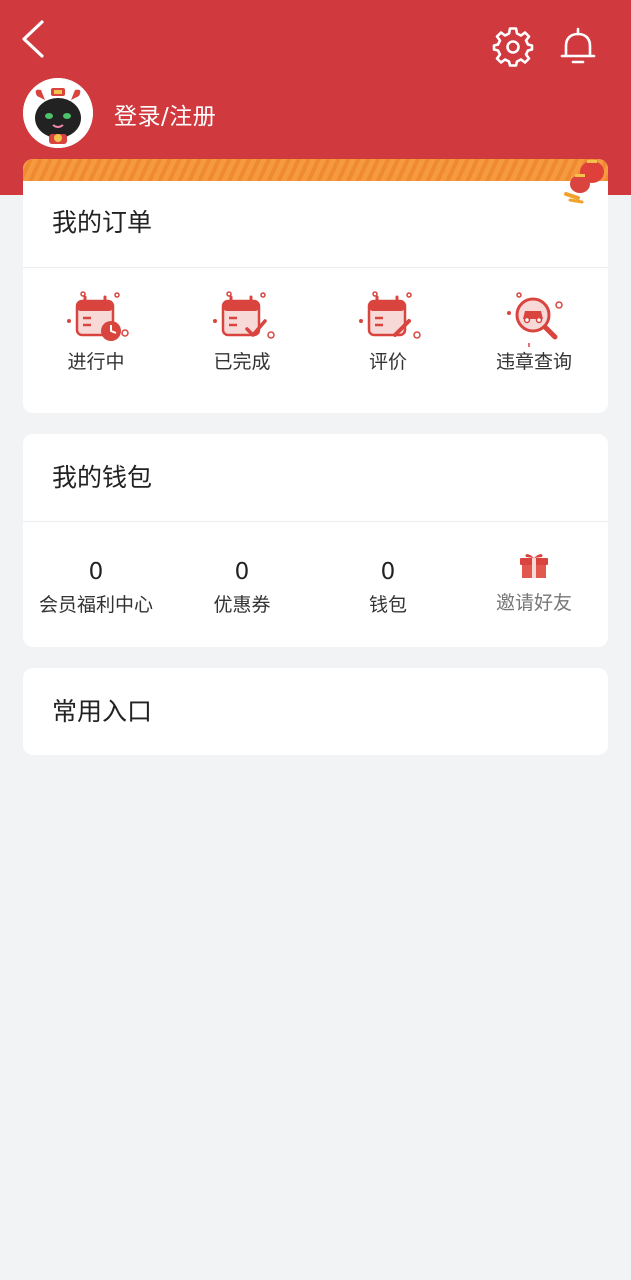  I want to click on lantern-decoration-icon, so click(584, 182).